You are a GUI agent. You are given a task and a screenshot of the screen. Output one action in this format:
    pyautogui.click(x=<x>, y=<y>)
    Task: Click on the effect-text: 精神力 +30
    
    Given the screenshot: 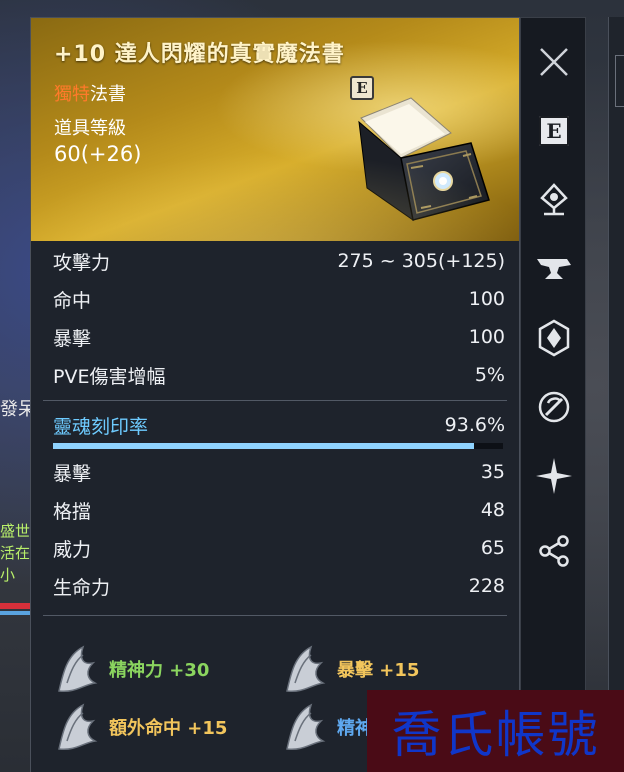 What is the action you would take?
    pyautogui.click(x=159, y=670)
    